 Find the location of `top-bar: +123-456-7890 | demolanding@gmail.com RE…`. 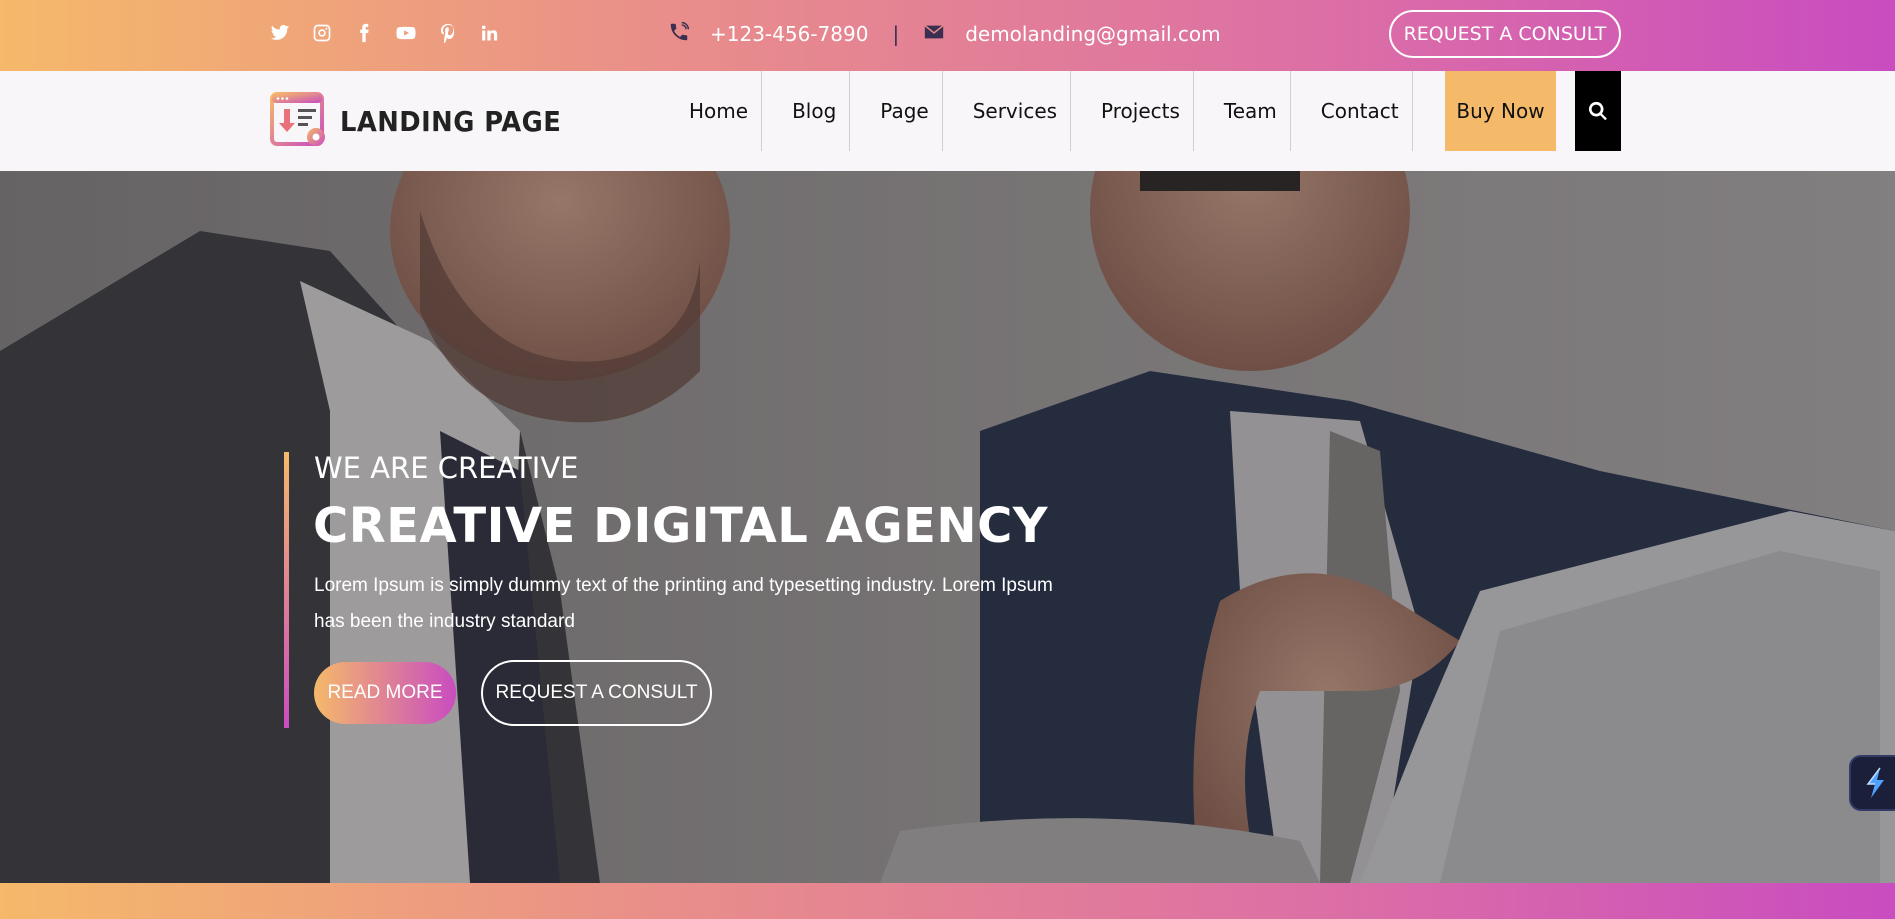

top-bar: +123-456-7890 | demolanding@gmail.com RE… is located at coordinates (947, 35).